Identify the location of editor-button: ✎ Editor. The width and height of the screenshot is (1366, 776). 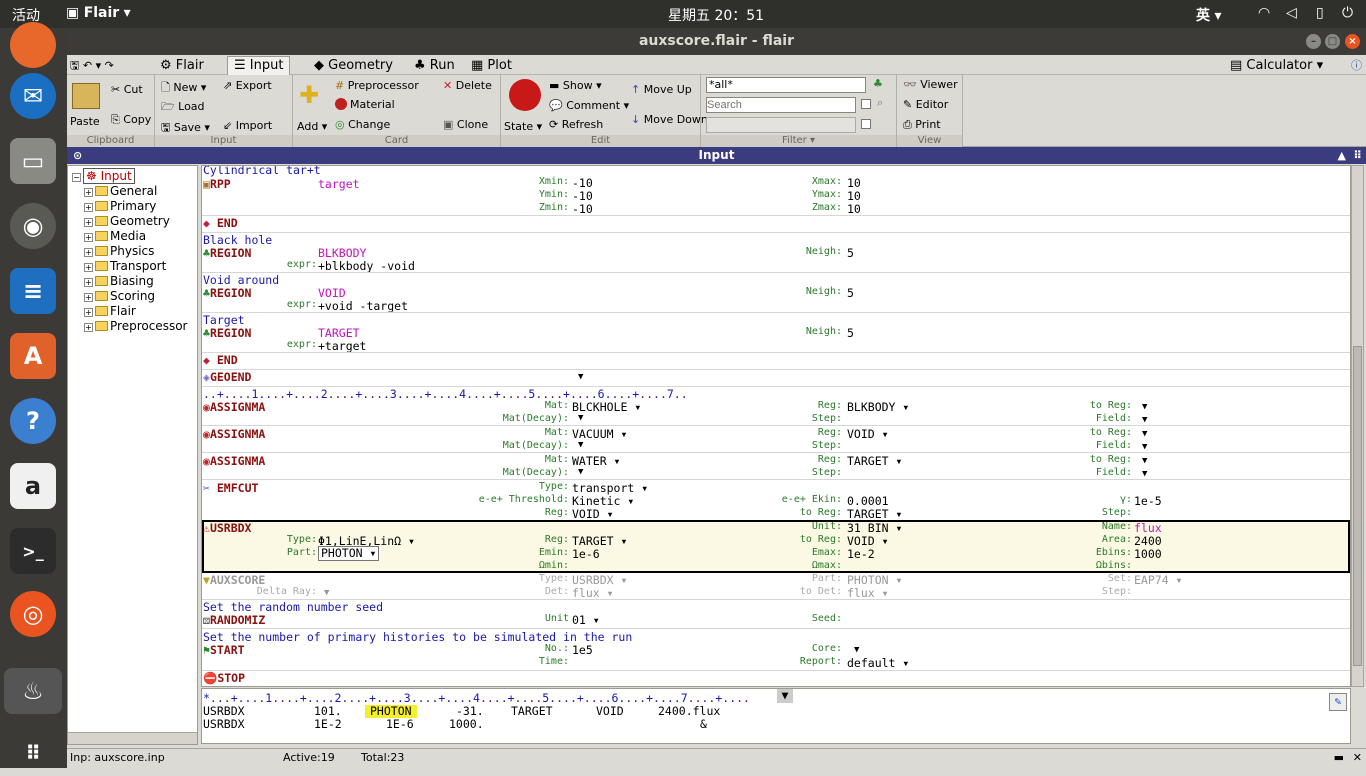
(925, 104).